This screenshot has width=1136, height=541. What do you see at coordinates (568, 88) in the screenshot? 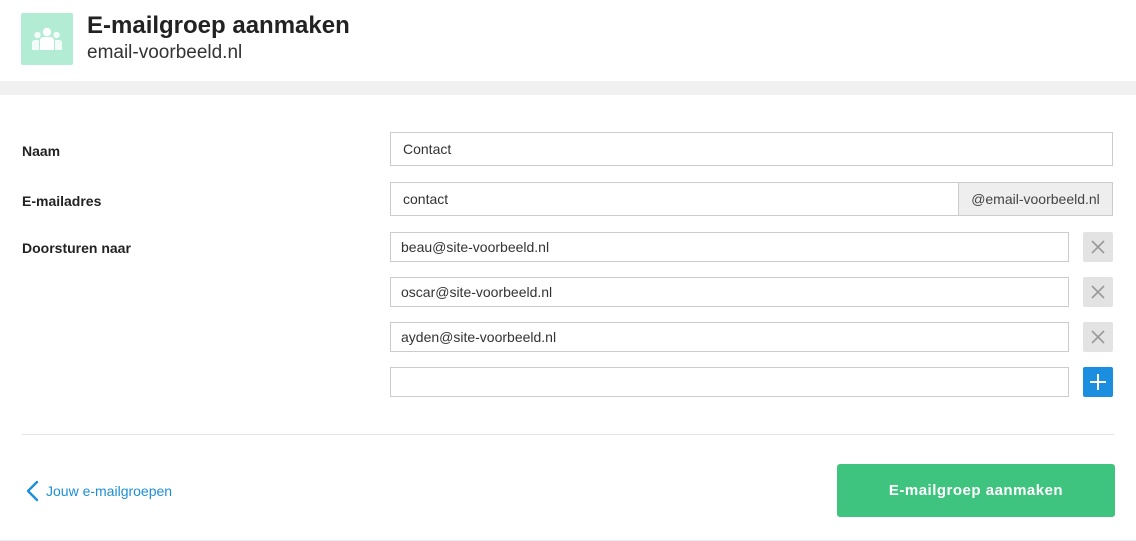
I see `header-divider-bar` at bounding box center [568, 88].